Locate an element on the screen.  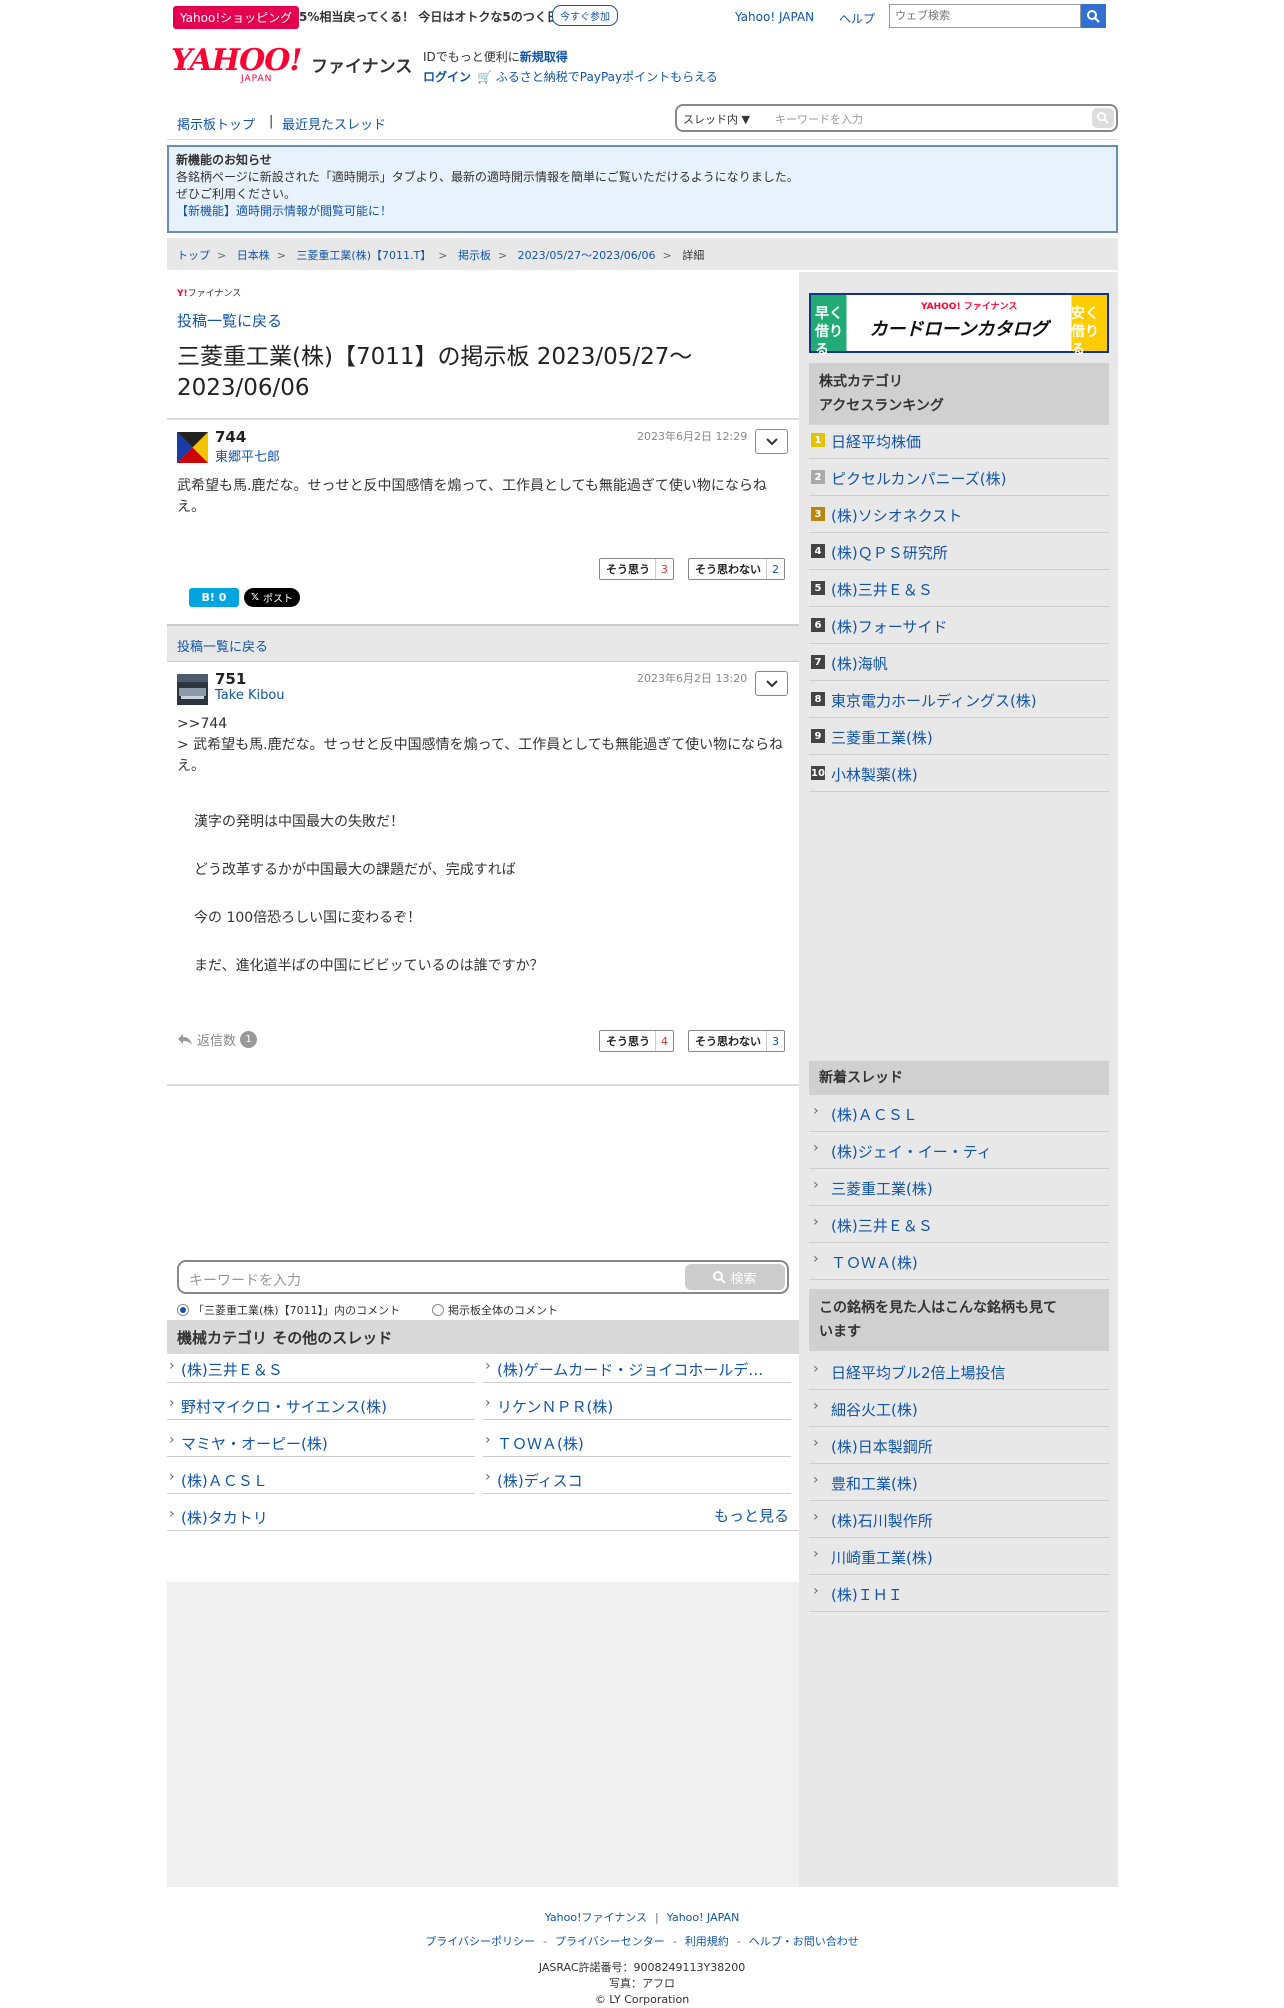
footer-privacy-link: プライバシーポリシー is located at coordinates (480, 1941).